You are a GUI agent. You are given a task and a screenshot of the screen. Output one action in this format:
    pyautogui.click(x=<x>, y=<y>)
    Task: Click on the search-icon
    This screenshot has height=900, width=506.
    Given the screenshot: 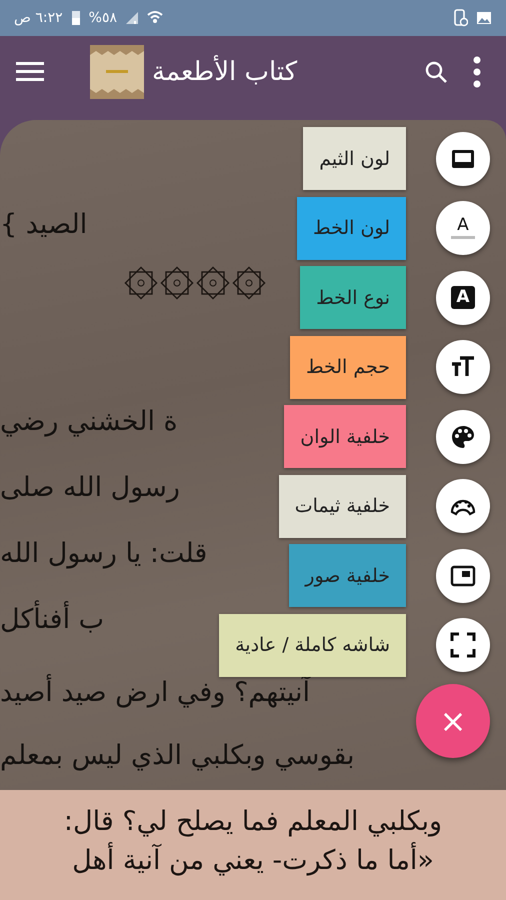 What is the action you would take?
    pyautogui.click(x=436, y=72)
    